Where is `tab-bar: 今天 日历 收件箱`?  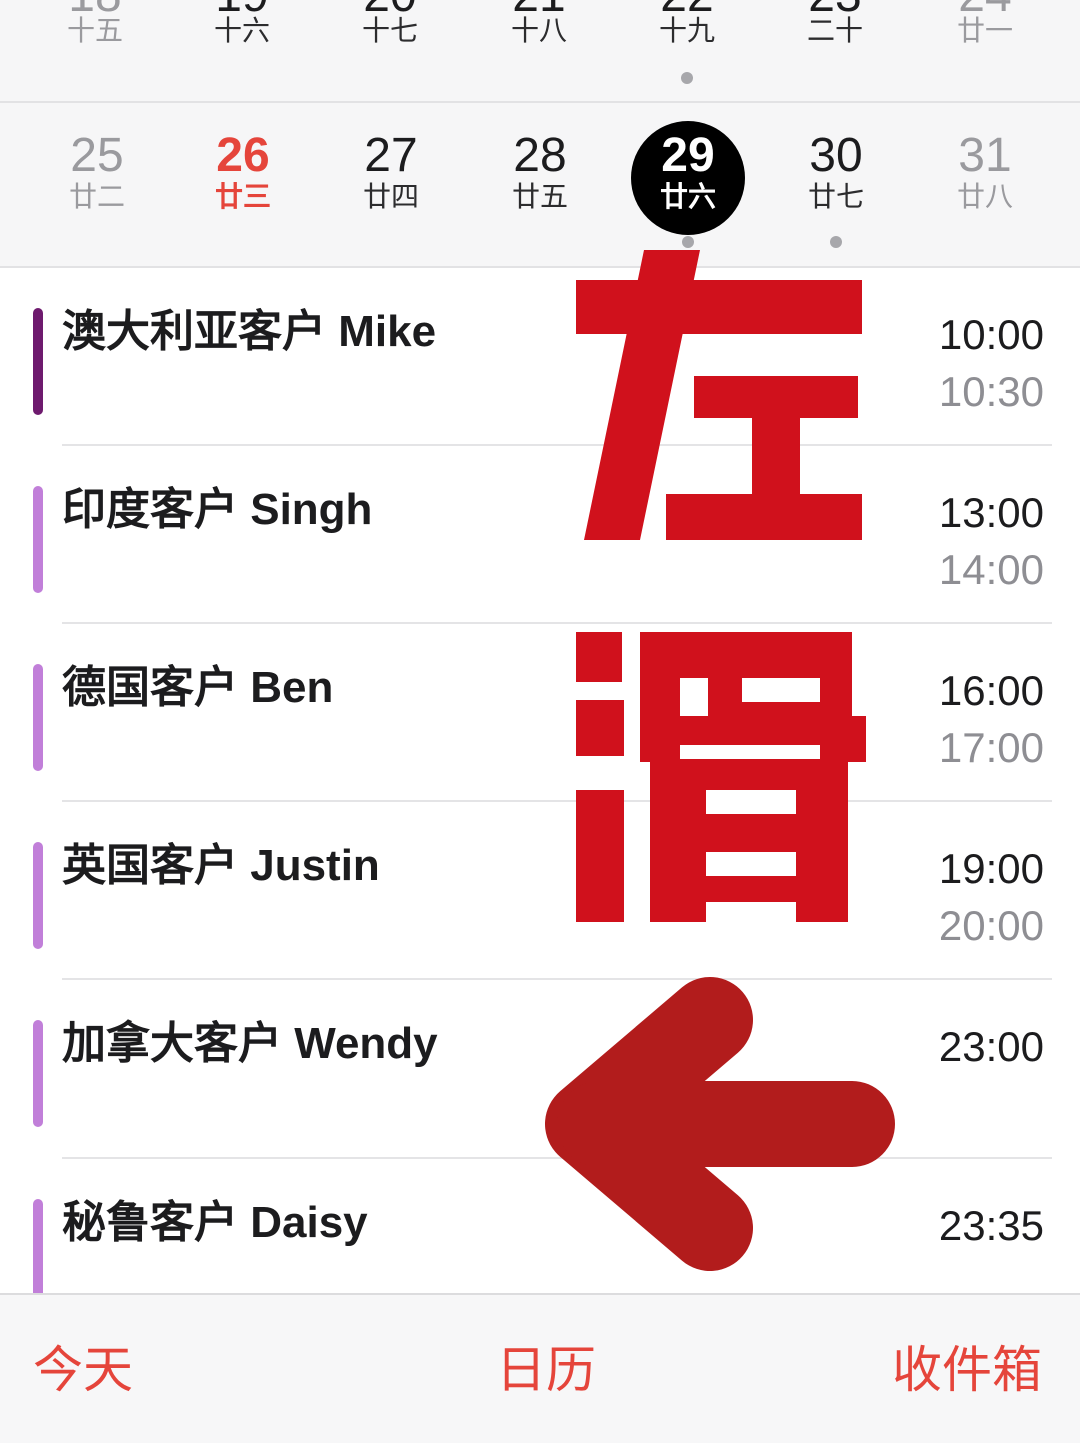
tab-bar: 今天 日历 收件箱 is located at coordinates (540, 1368).